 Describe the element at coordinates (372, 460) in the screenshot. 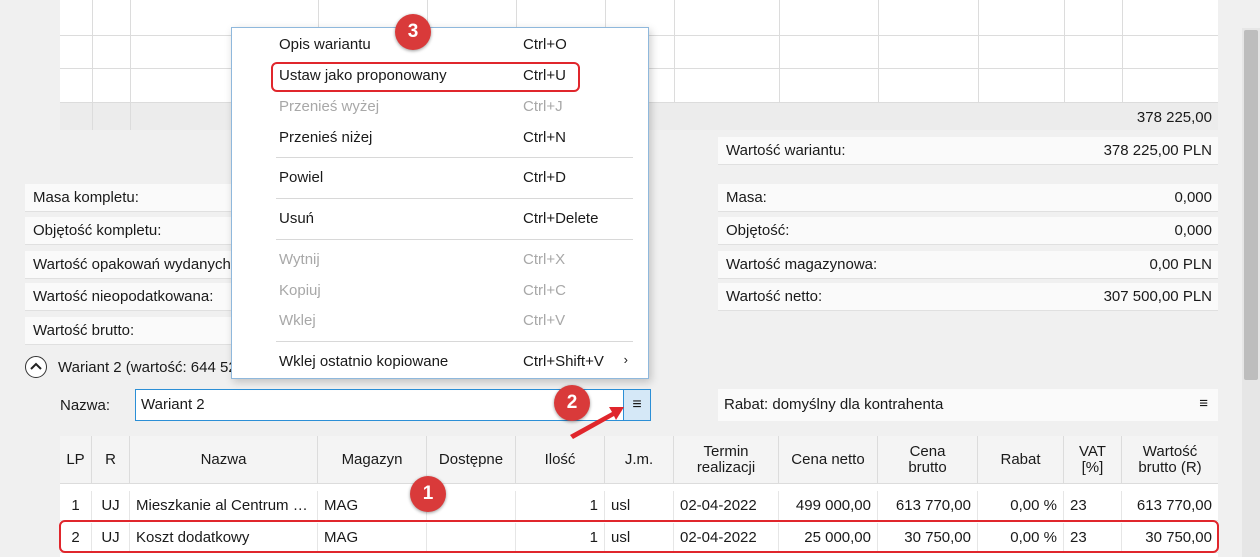

I see `col-warehouse: Magazyn` at that location.